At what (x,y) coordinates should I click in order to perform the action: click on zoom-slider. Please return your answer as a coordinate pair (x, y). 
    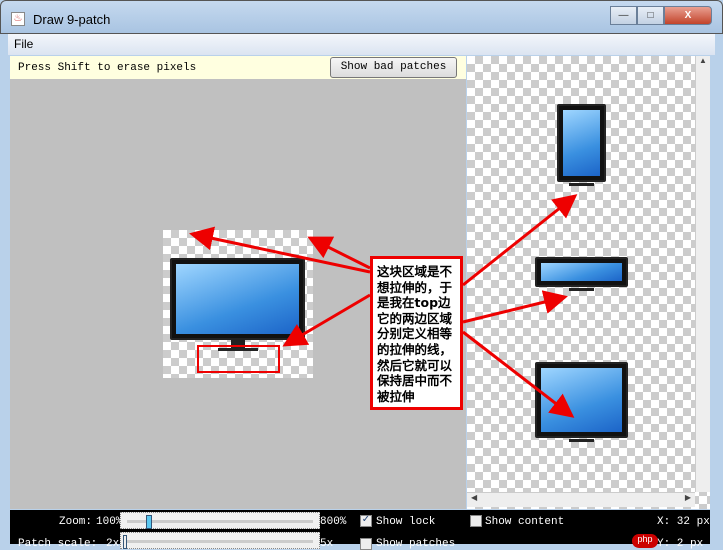
    Looking at the image, I should click on (220, 520).